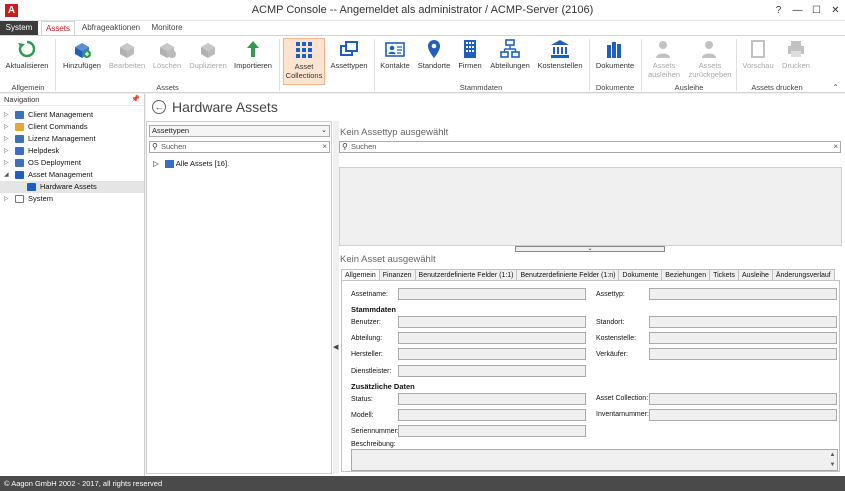 The image size is (845, 491). I want to click on system-page-icon, so click(19, 199).